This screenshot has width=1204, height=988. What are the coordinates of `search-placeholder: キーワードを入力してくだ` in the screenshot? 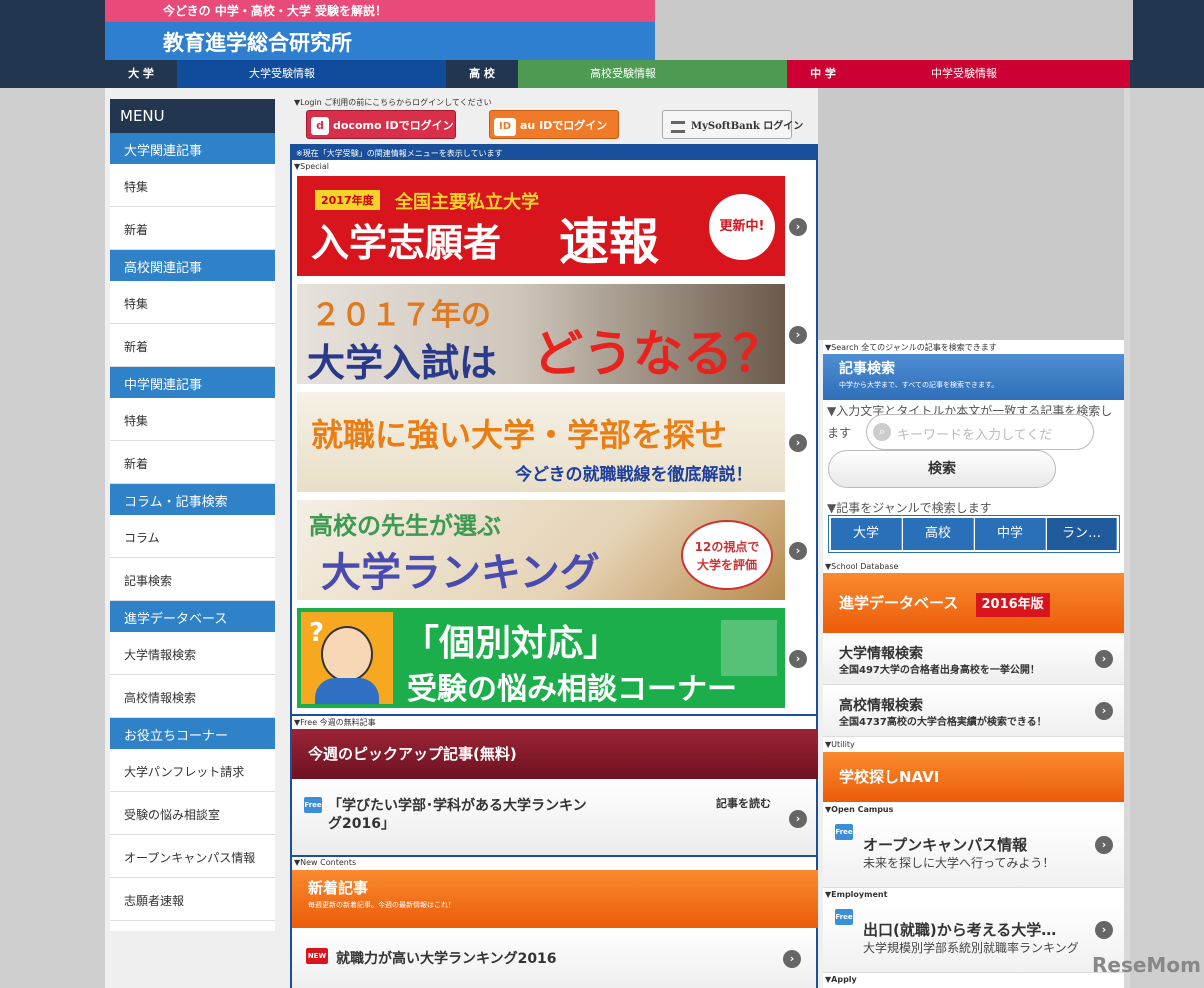 It's located at (975, 435).